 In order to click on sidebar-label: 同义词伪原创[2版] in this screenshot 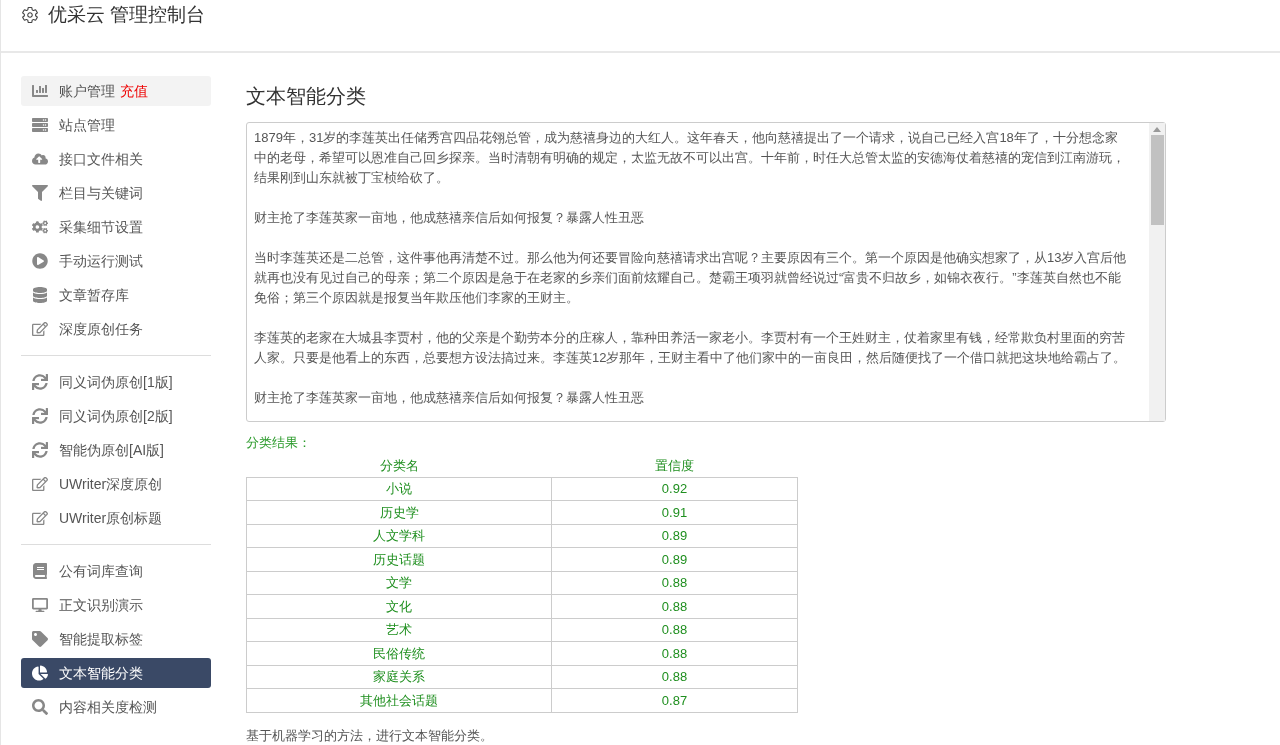, I will do `click(116, 416)`.